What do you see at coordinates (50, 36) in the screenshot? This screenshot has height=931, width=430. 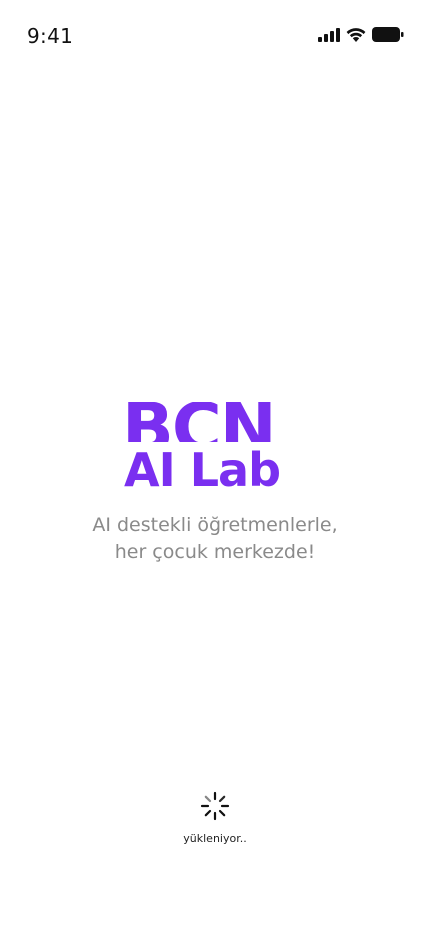 I see `status-time: 9:41` at bounding box center [50, 36].